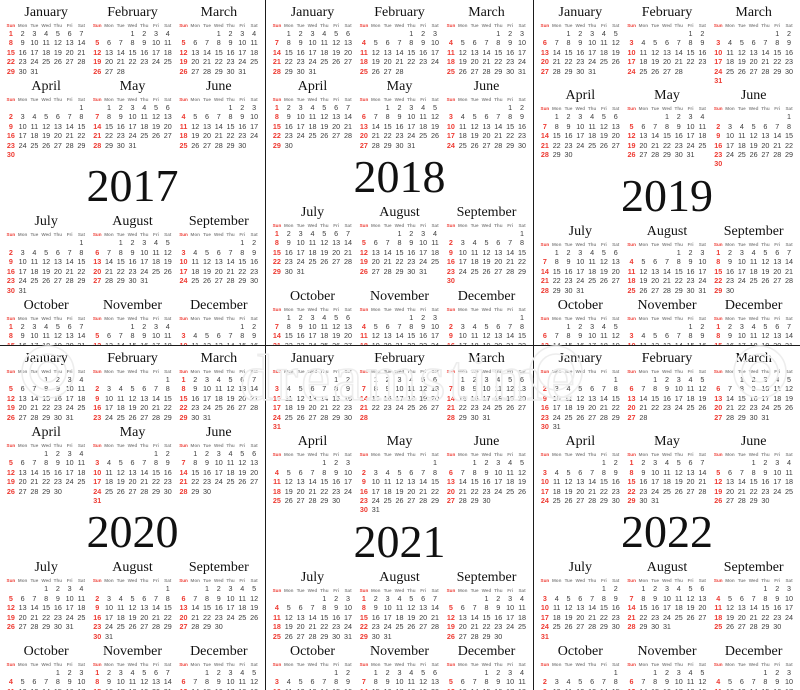 This screenshot has width=800, height=690. I want to click on day-cell: 19, so click(691, 607).